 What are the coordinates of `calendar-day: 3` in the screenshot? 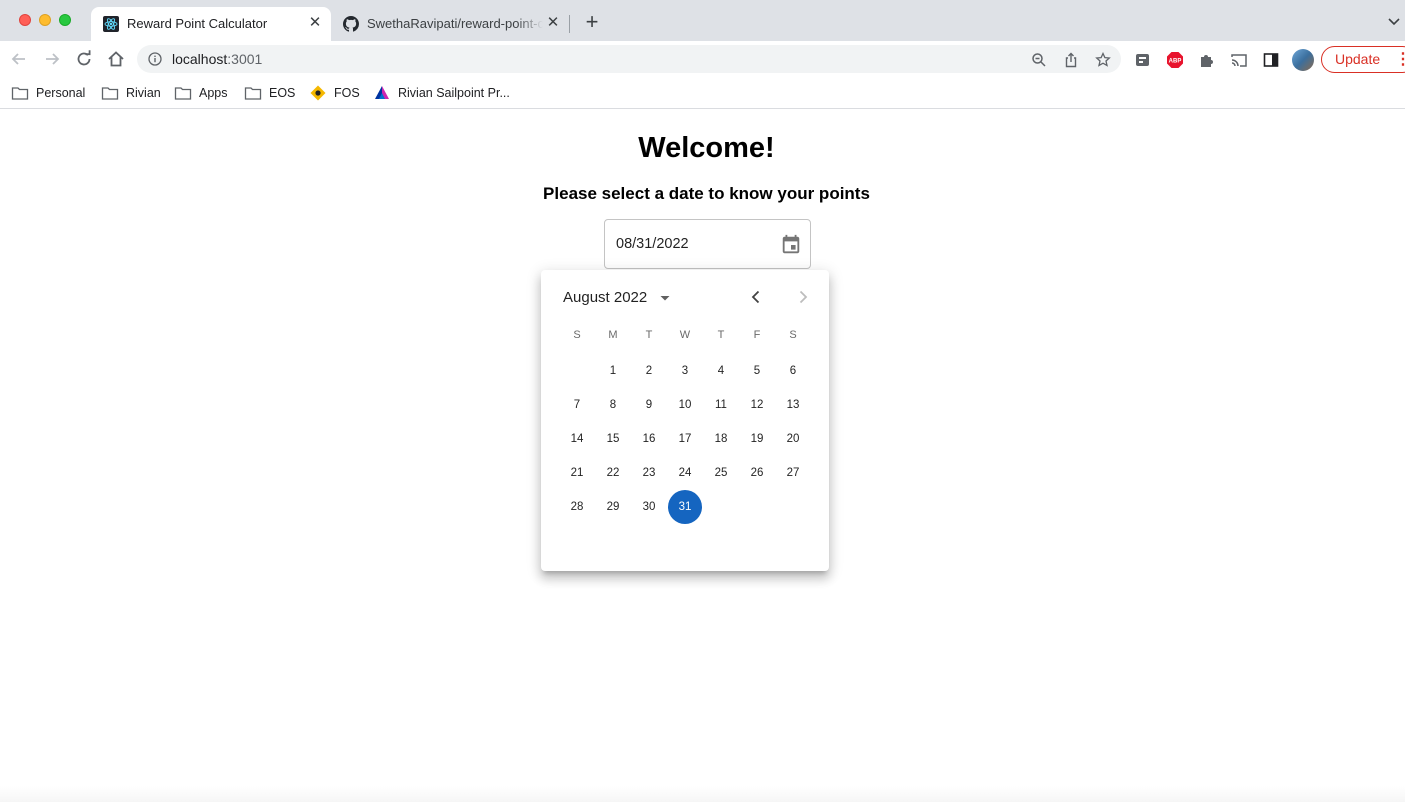 It's located at (685, 371).